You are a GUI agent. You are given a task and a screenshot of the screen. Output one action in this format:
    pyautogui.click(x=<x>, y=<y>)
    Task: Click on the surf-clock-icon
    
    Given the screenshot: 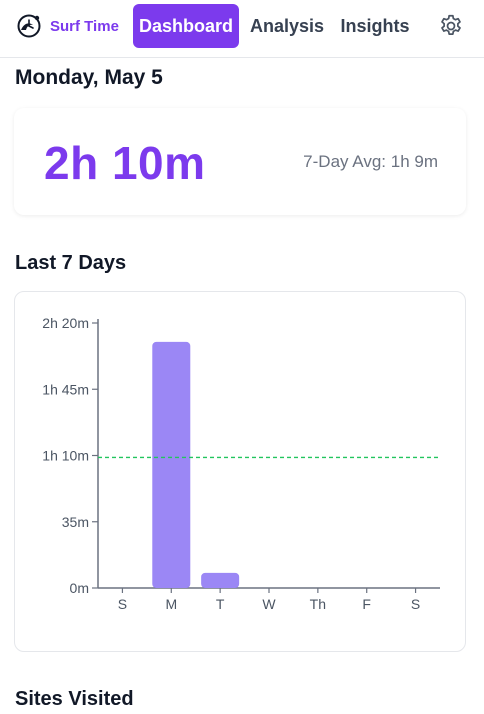 What is the action you would take?
    pyautogui.click(x=29, y=26)
    